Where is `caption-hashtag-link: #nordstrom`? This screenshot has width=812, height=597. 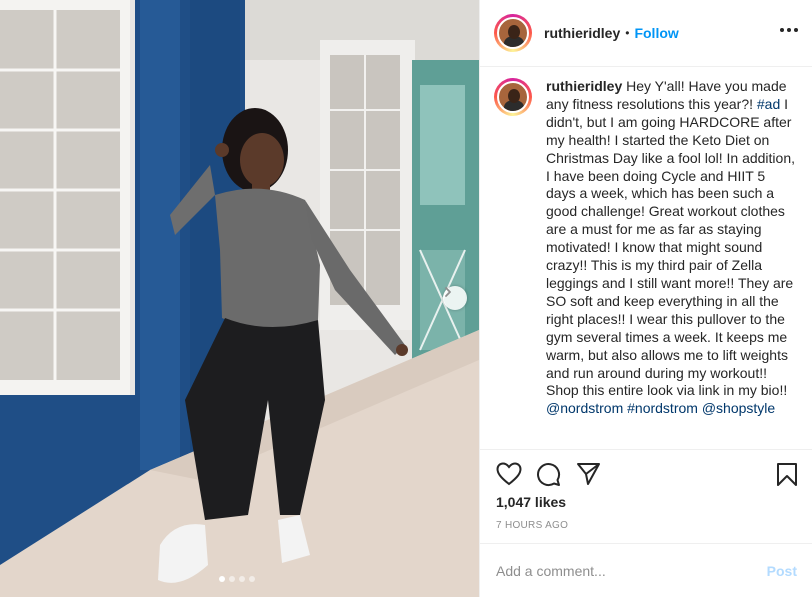 caption-hashtag-link: #nordstrom is located at coordinates (662, 408).